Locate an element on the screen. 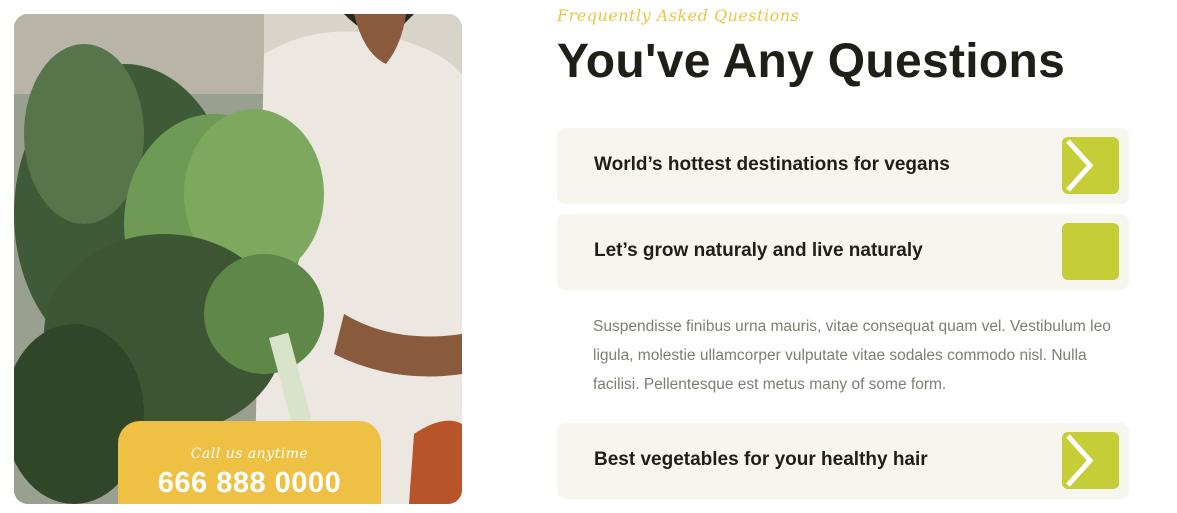 The height and width of the screenshot is (513, 1177). section-tagline: Frequently Asked Questions is located at coordinates (678, 15).